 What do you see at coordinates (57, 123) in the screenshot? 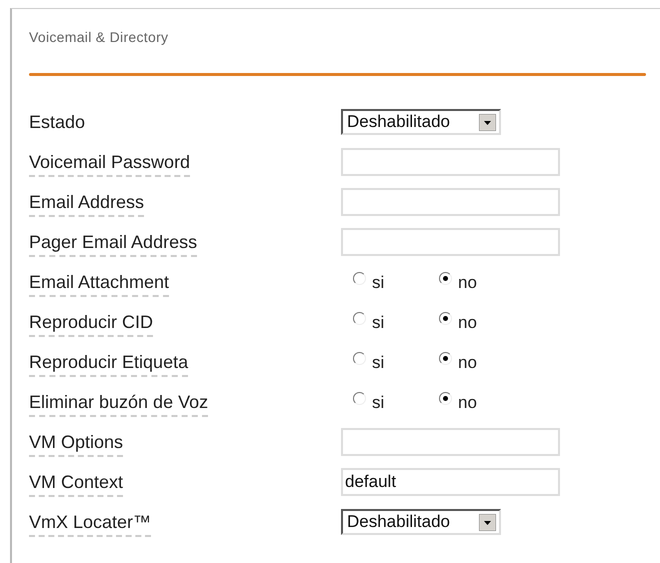
I see `field-label: Estado` at bounding box center [57, 123].